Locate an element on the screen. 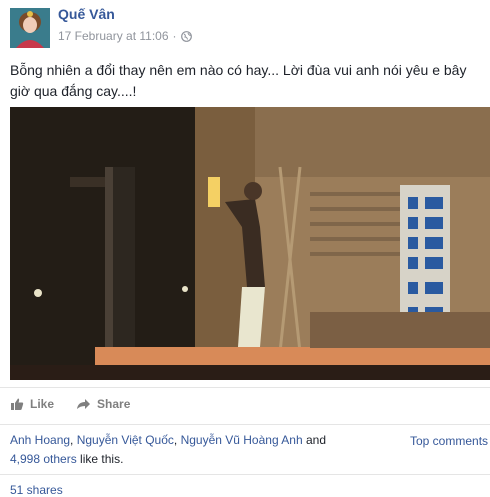 The image size is (490, 497). avatar-image is located at coordinates (30, 28).